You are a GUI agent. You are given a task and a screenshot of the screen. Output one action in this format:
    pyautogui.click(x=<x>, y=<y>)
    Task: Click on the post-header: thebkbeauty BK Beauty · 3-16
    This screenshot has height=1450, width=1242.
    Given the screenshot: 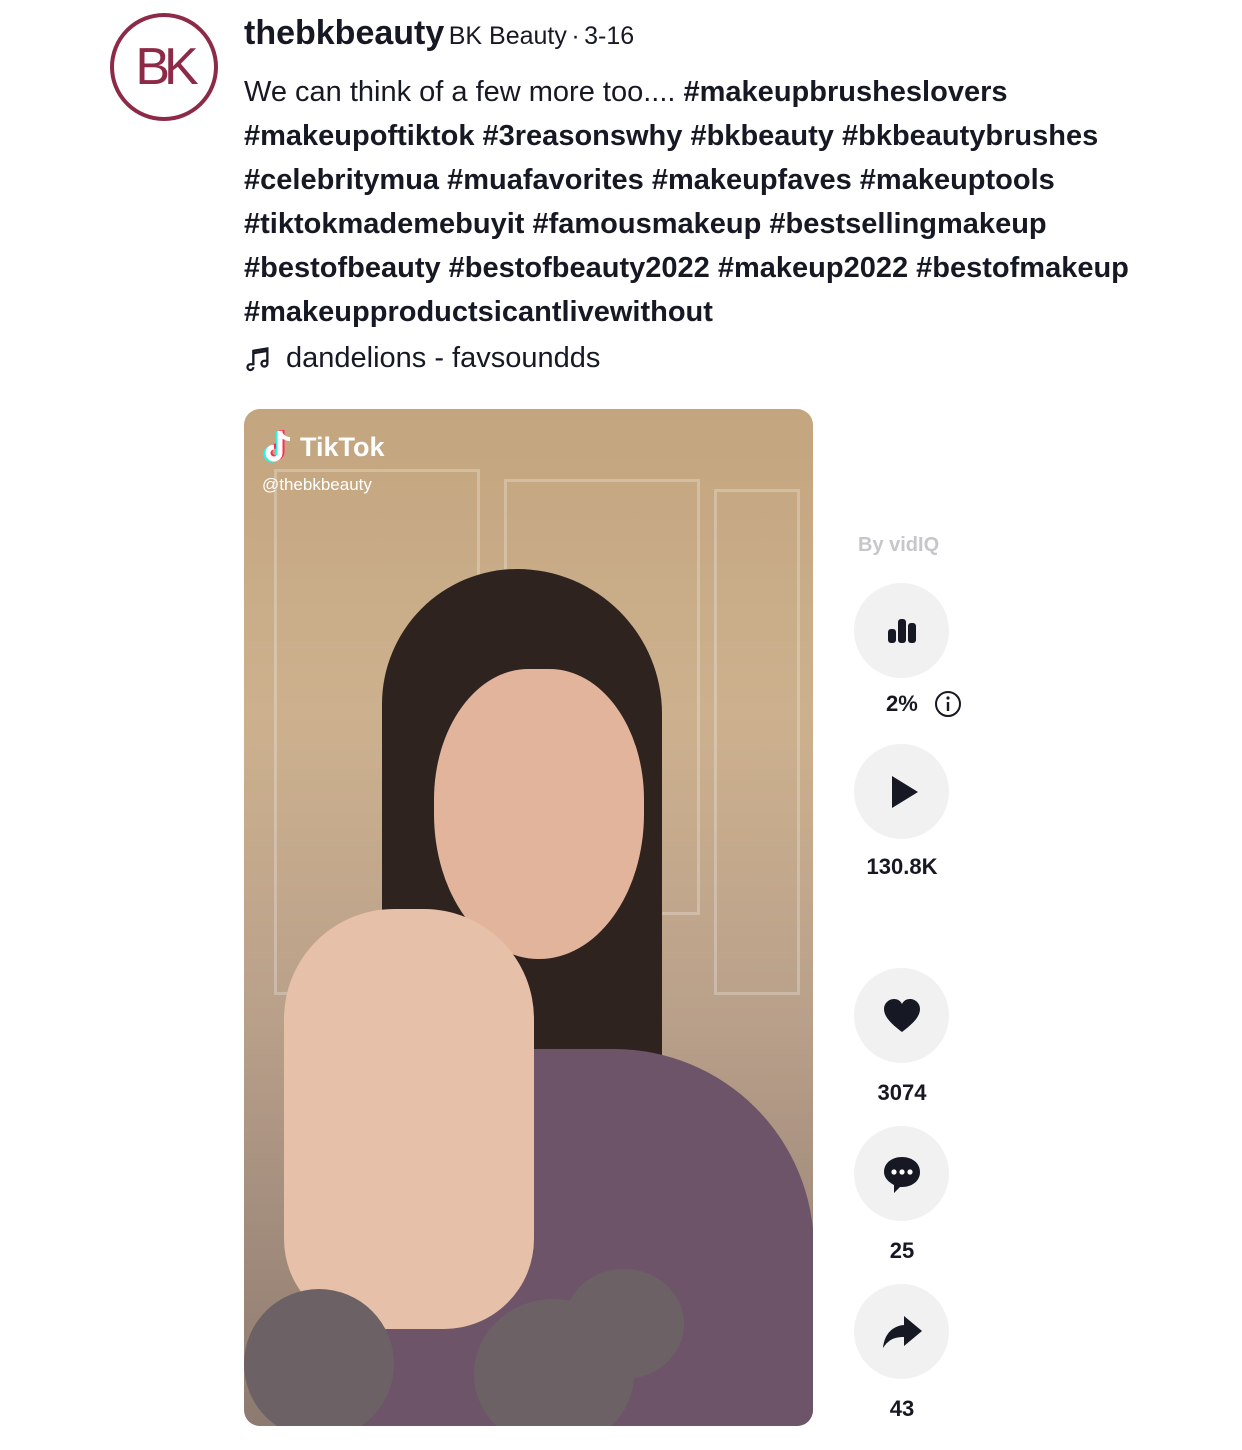 What is the action you would take?
    pyautogui.click(x=439, y=33)
    